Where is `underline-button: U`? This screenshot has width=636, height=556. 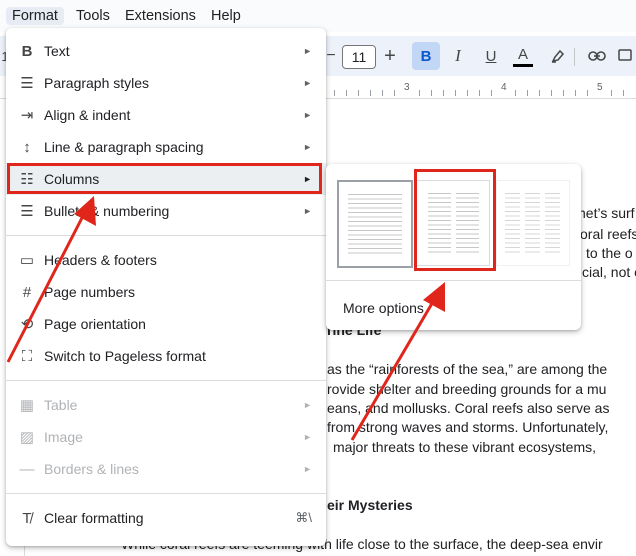
underline-button: U is located at coordinates (491, 56).